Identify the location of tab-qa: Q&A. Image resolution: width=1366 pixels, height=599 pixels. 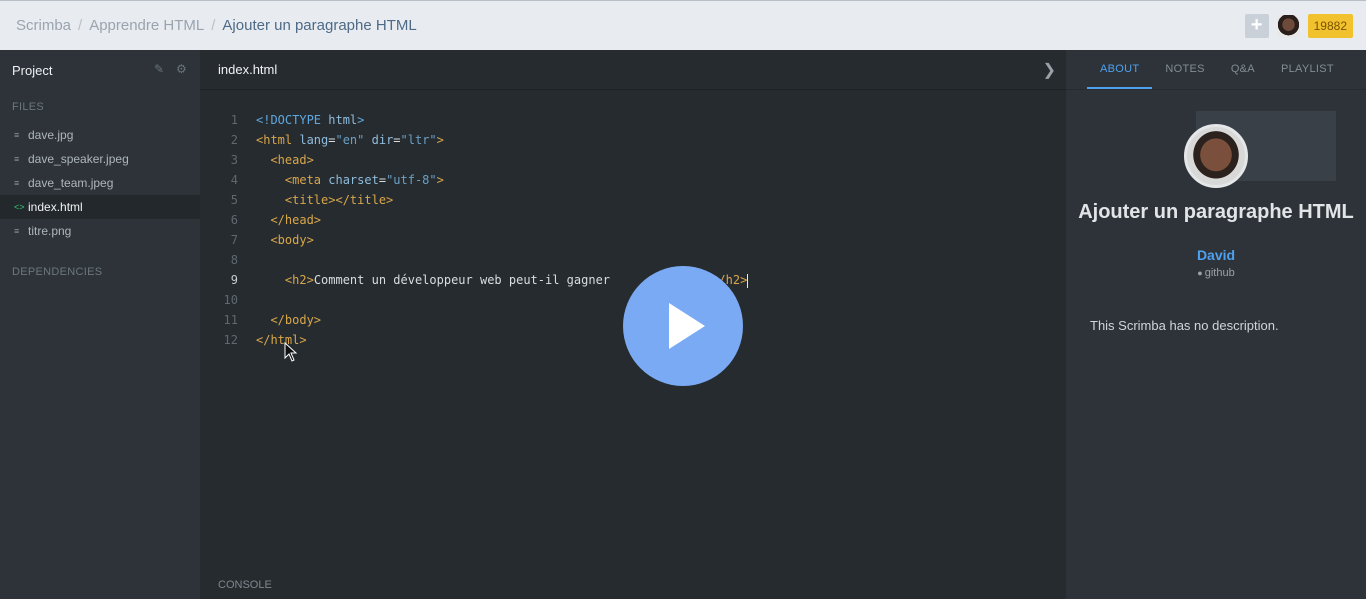
(1243, 69).